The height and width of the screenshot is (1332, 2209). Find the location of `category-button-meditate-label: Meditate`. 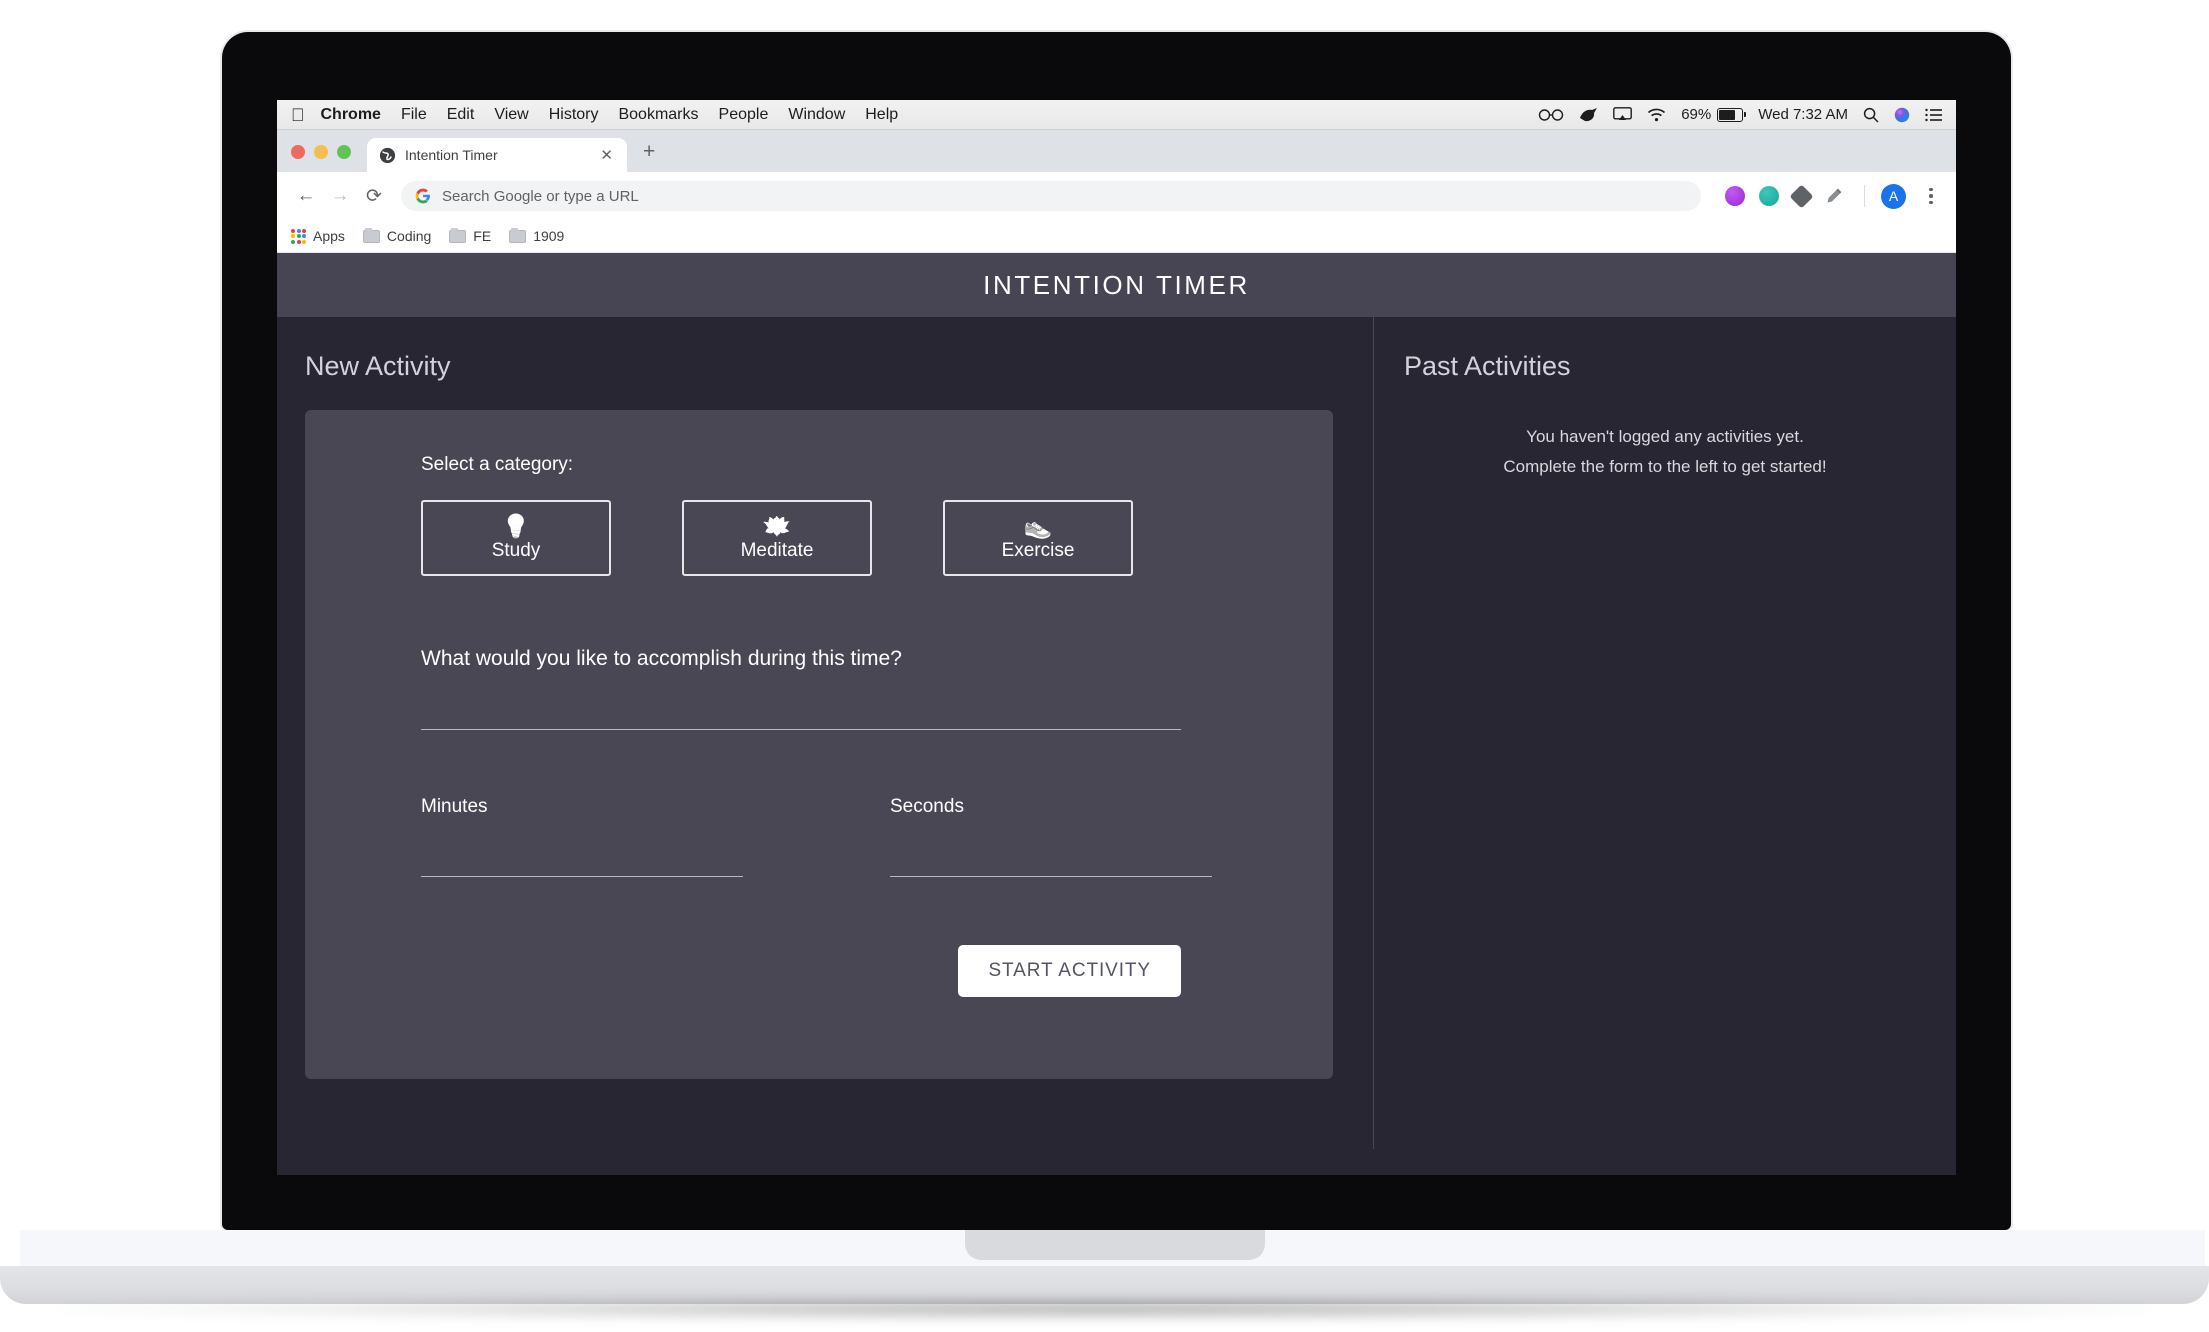

category-button-meditate-label: Meditate is located at coordinates (777, 551).